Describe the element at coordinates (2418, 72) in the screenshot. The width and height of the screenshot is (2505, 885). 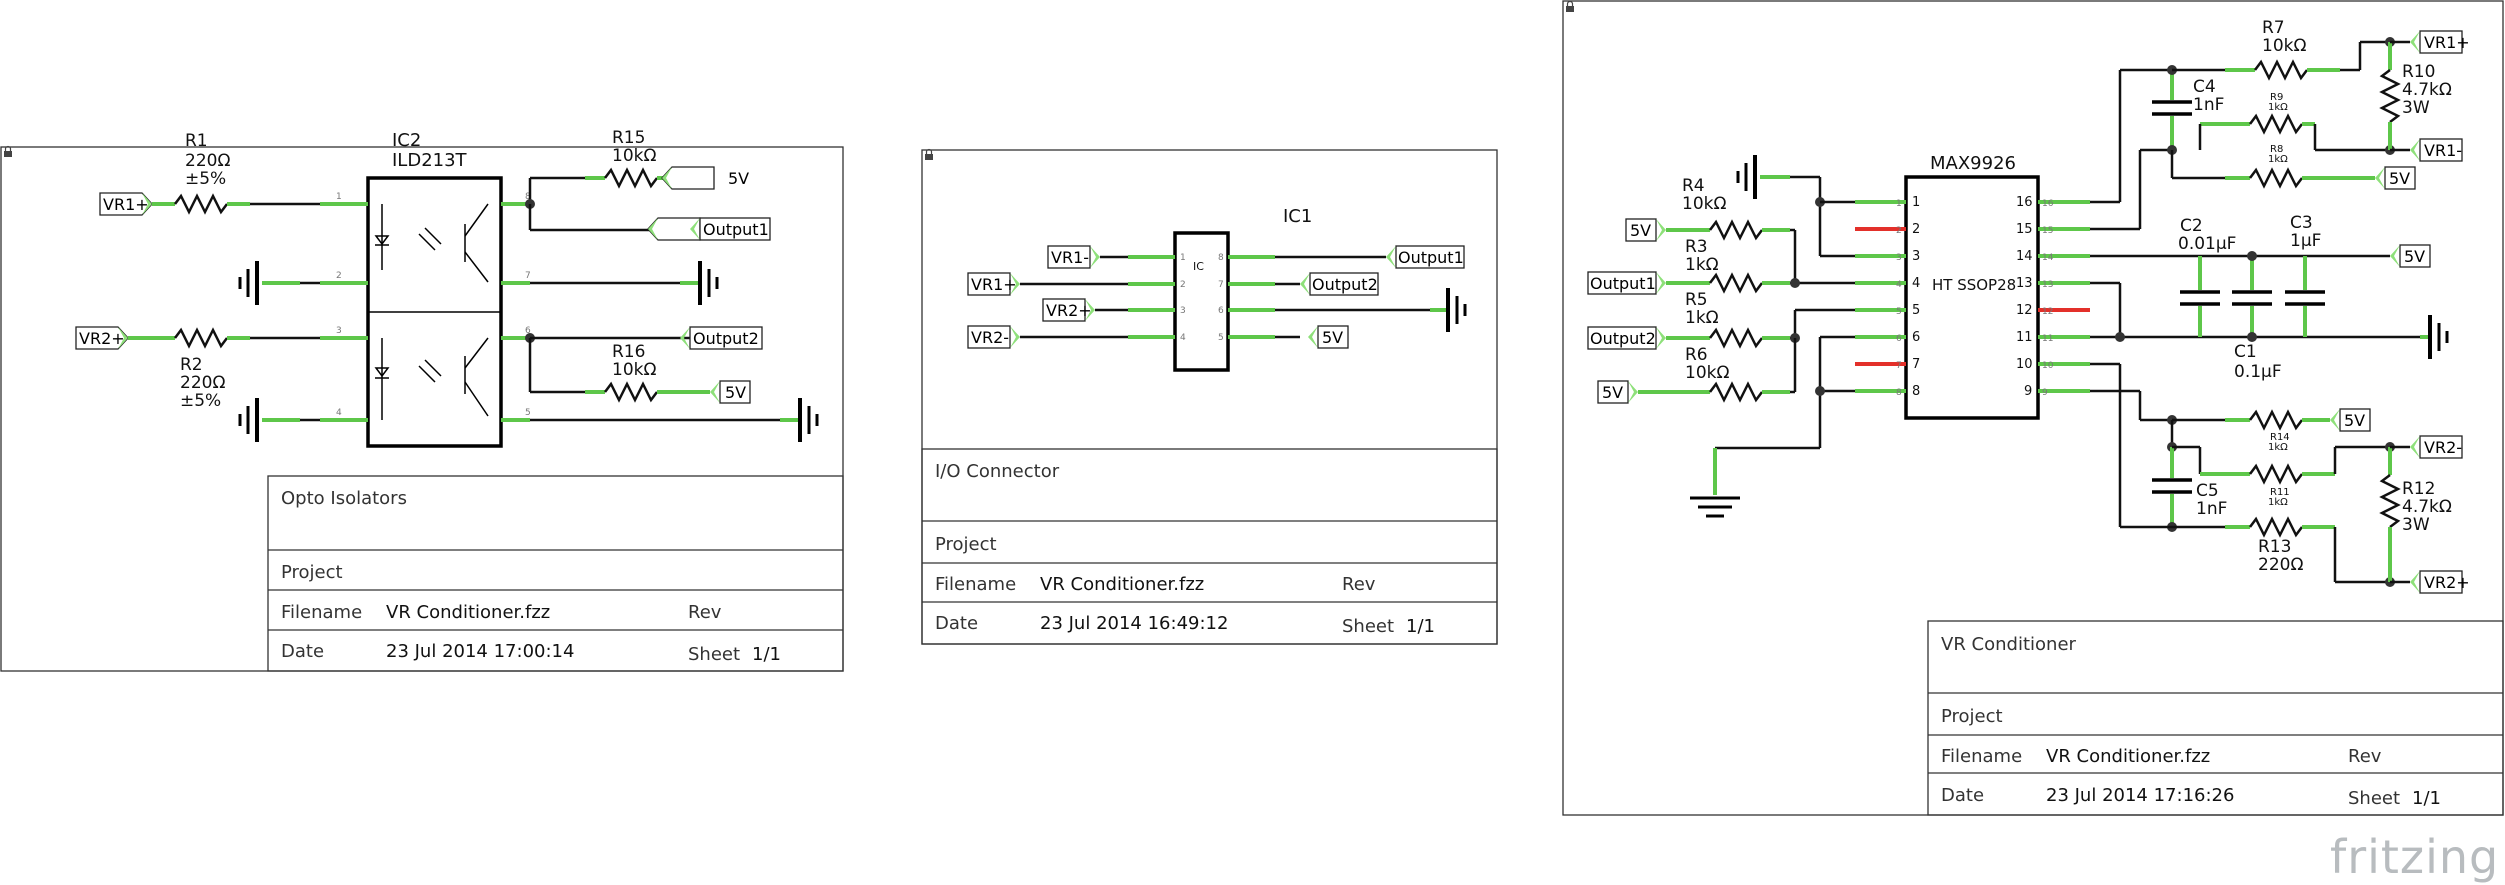
I see `r10-ref: R10` at that location.